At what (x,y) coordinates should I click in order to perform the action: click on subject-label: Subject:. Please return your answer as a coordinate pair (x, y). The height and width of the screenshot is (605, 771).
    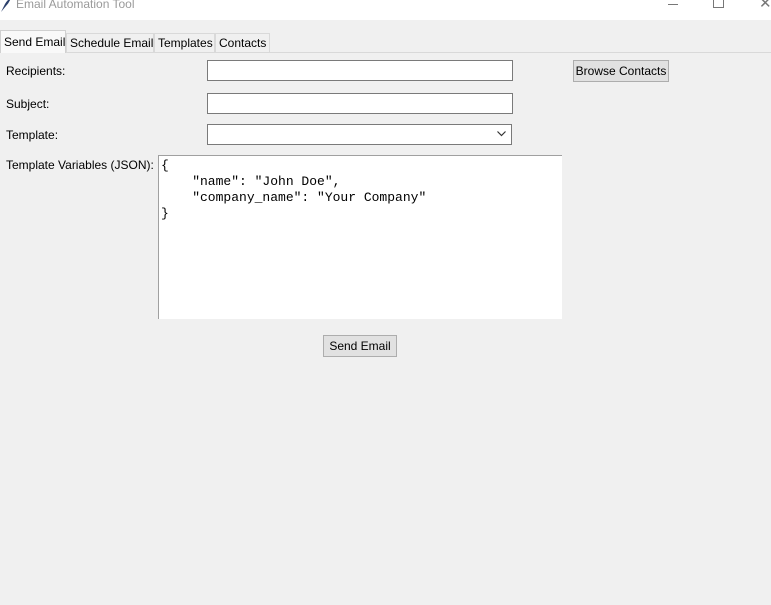
    Looking at the image, I should click on (28, 104).